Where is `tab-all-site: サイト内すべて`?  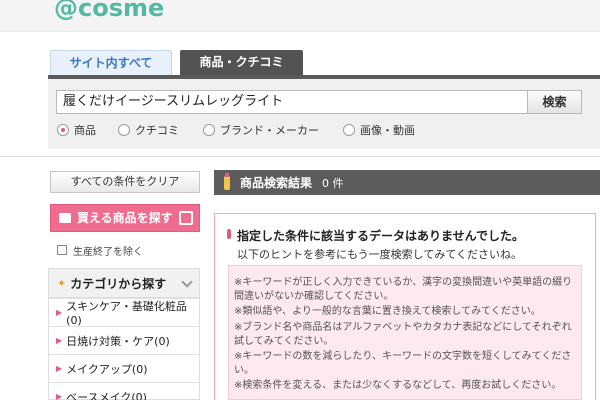
tab-all-site: サイト内すべて is located at coordinates (111, 62).